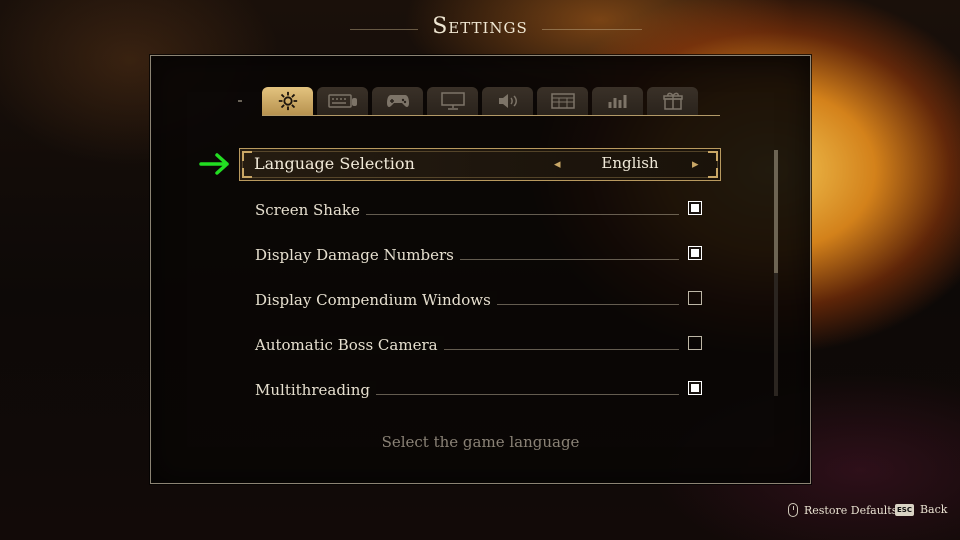  Describe the element at coordinates (480, 213) in the screenshot. I see `setting-row-screen-shake: Screen Shake` at that location.